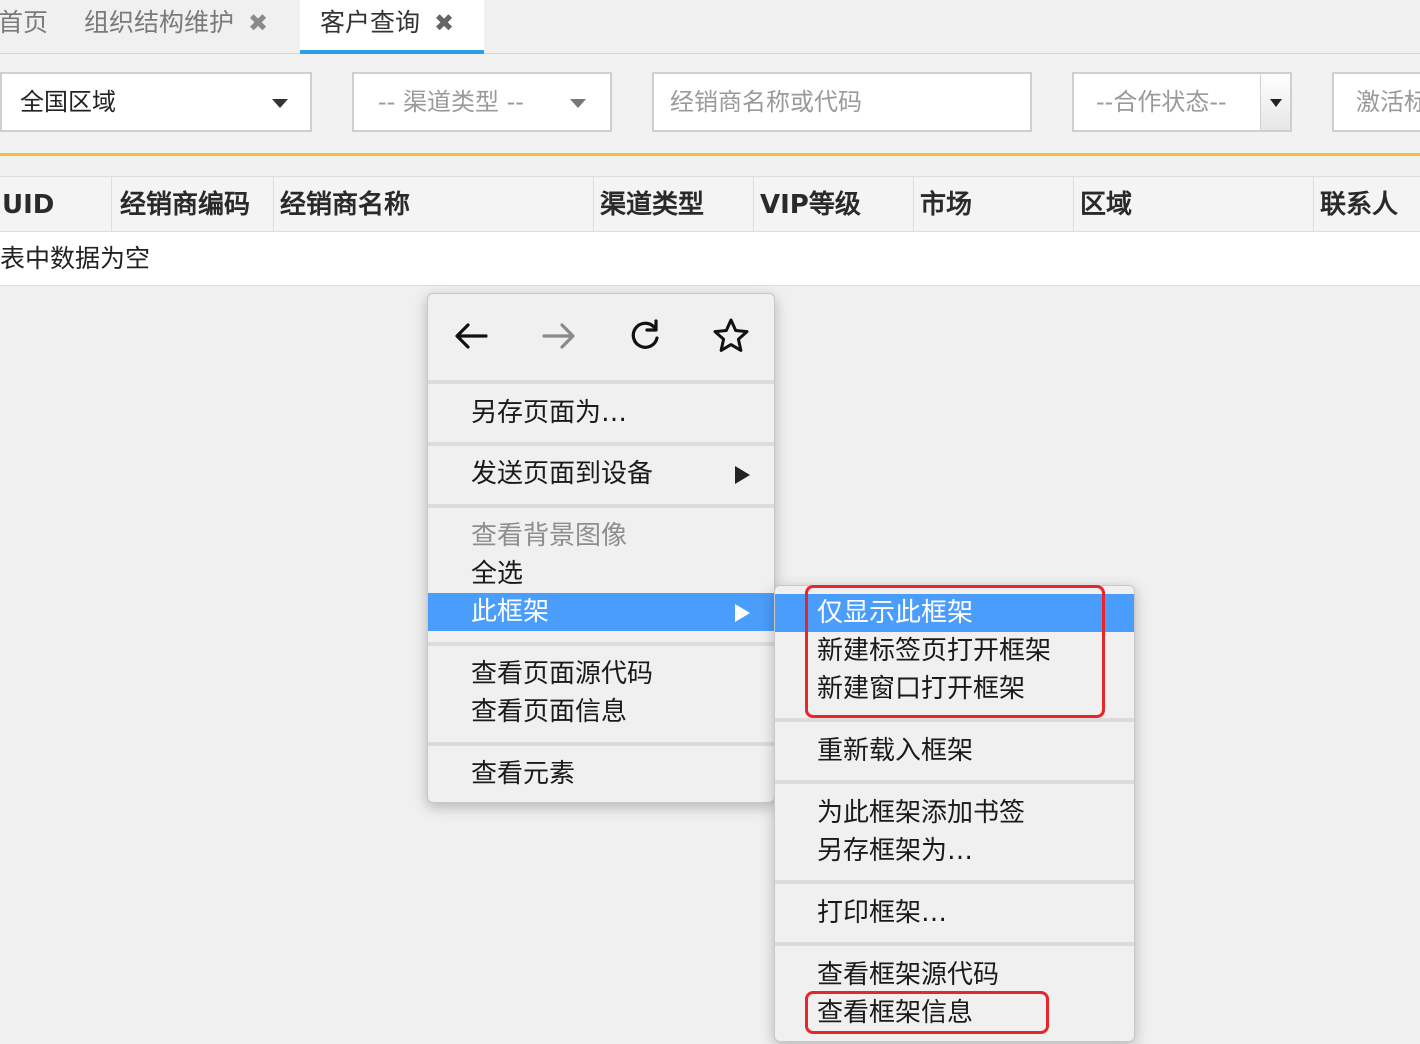 Image resolution: width=1420 pixels, height=1044 pixels. What do you see at coordinates (710, 27) in the screenshot?
I see `tab-bar: 首页 组织结构维护 ✖ 客户查询 ✖` at bounding box center [710, 27].